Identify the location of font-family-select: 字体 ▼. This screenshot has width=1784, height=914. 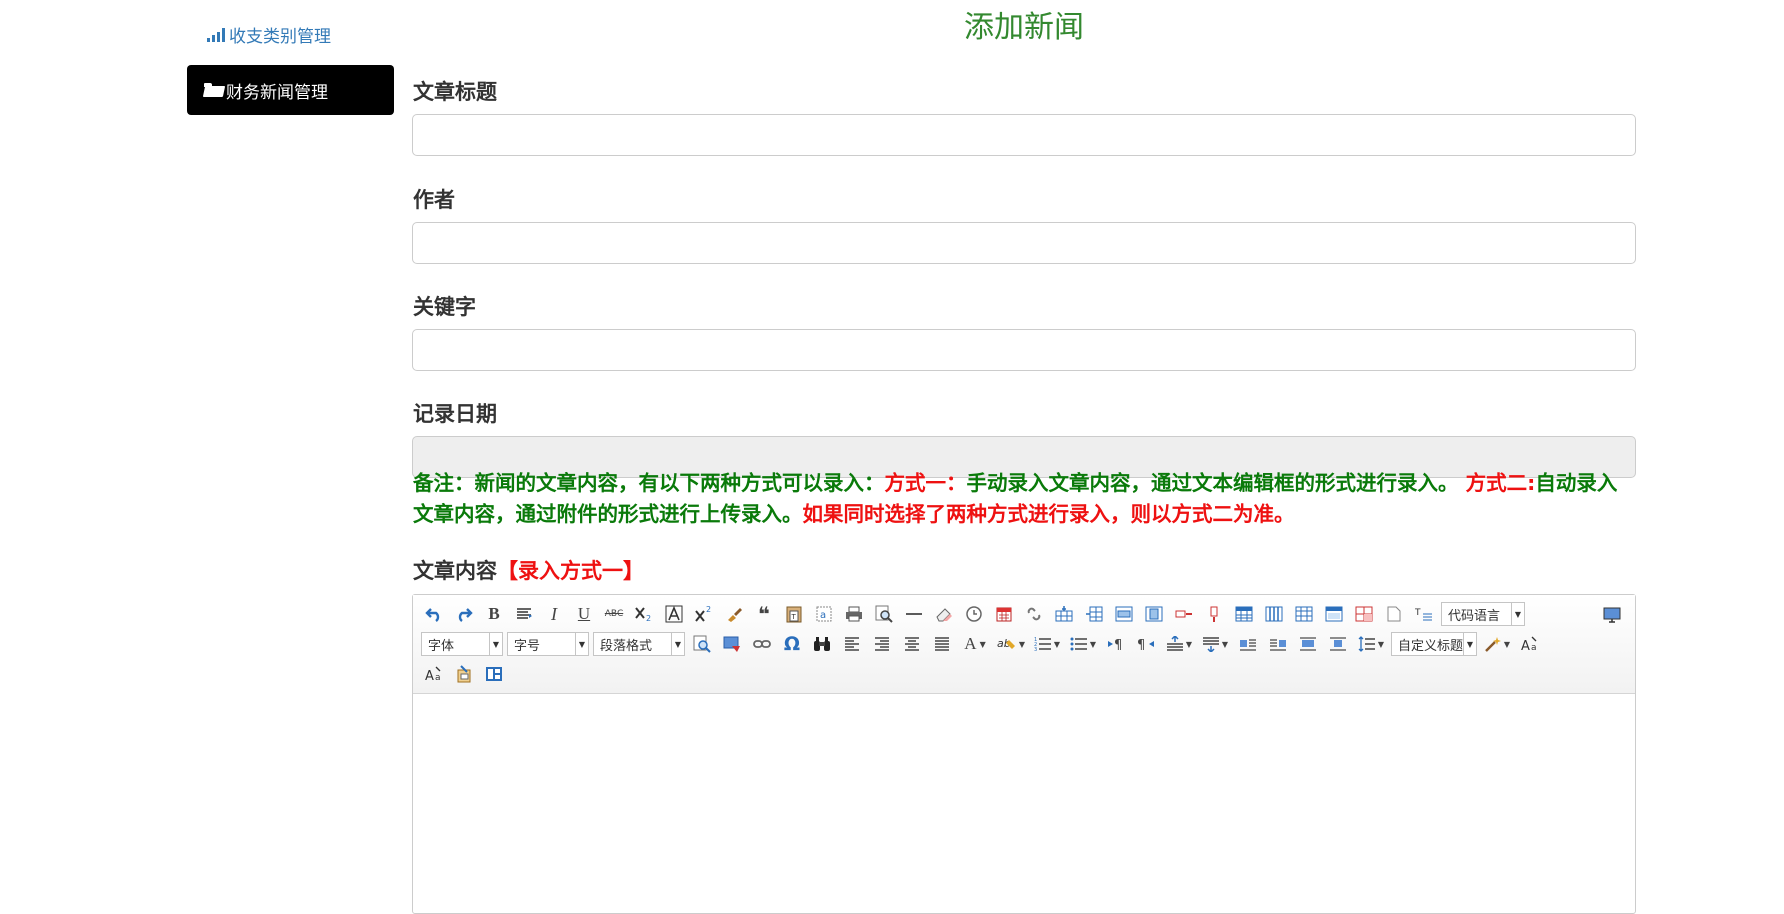
(462, 644).